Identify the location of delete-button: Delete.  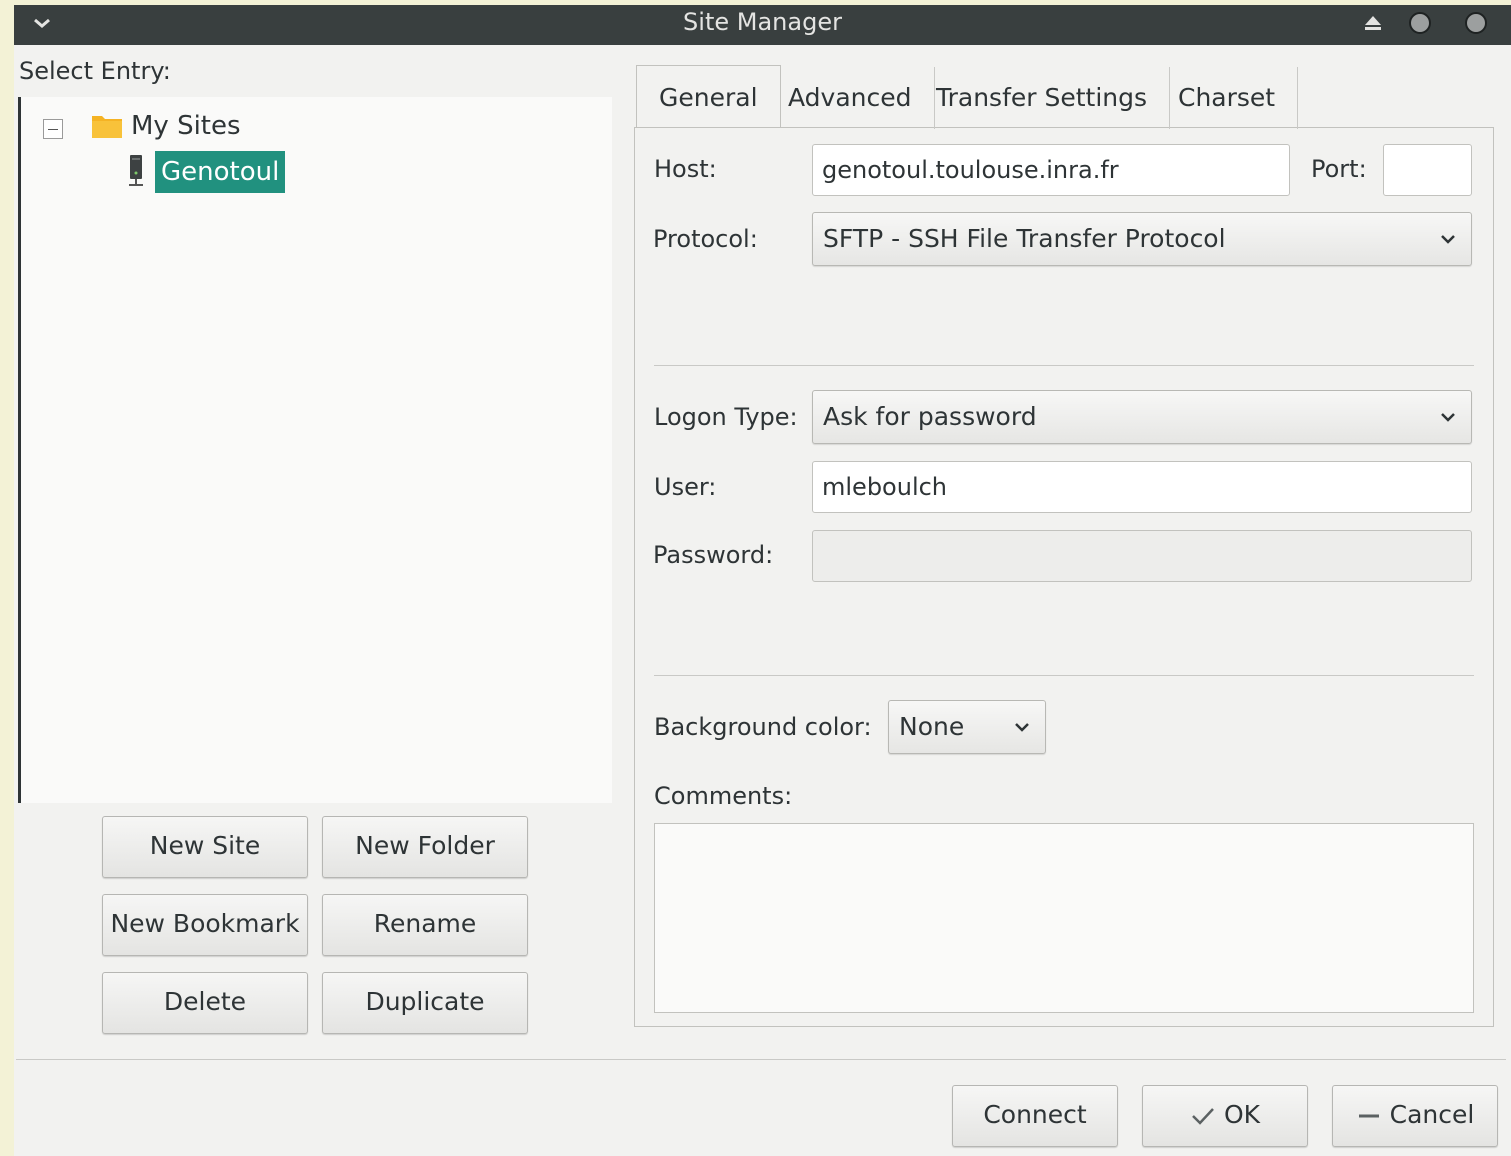
(205, 1003).